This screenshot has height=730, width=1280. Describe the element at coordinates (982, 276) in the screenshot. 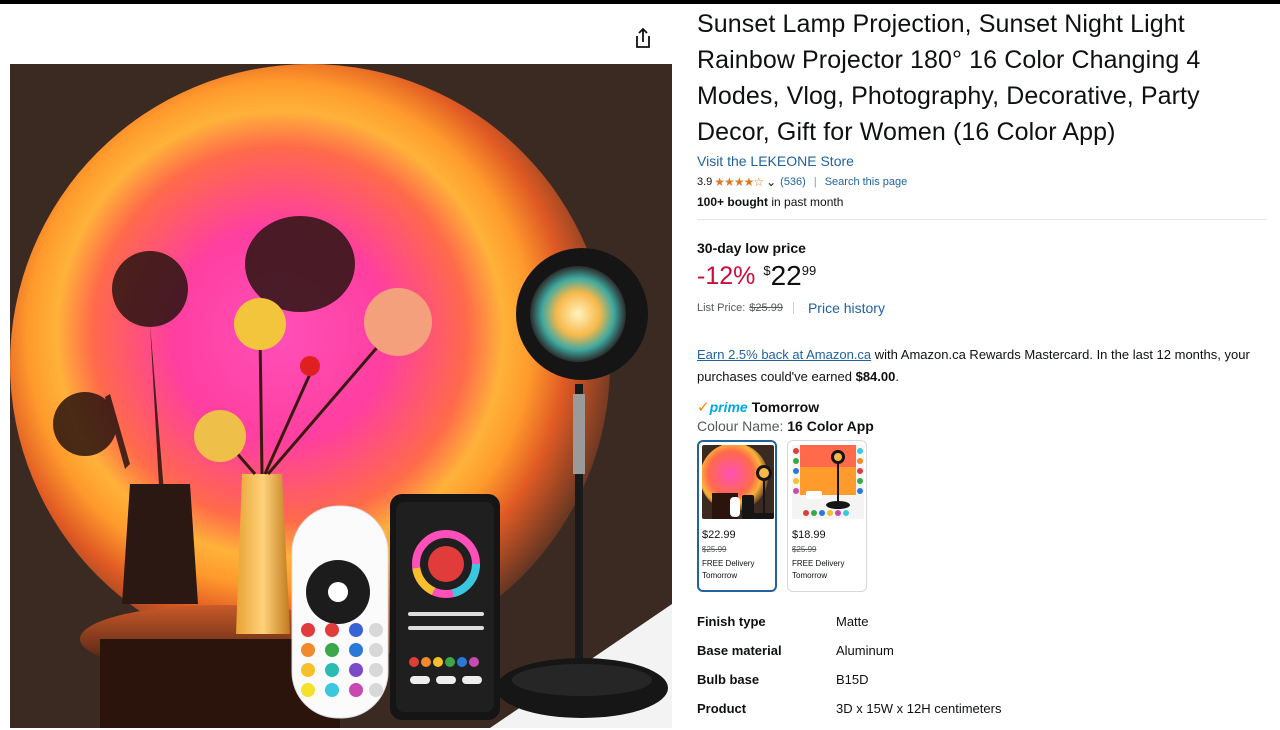

I see `price-row: -12% $ 22 99` at that location.